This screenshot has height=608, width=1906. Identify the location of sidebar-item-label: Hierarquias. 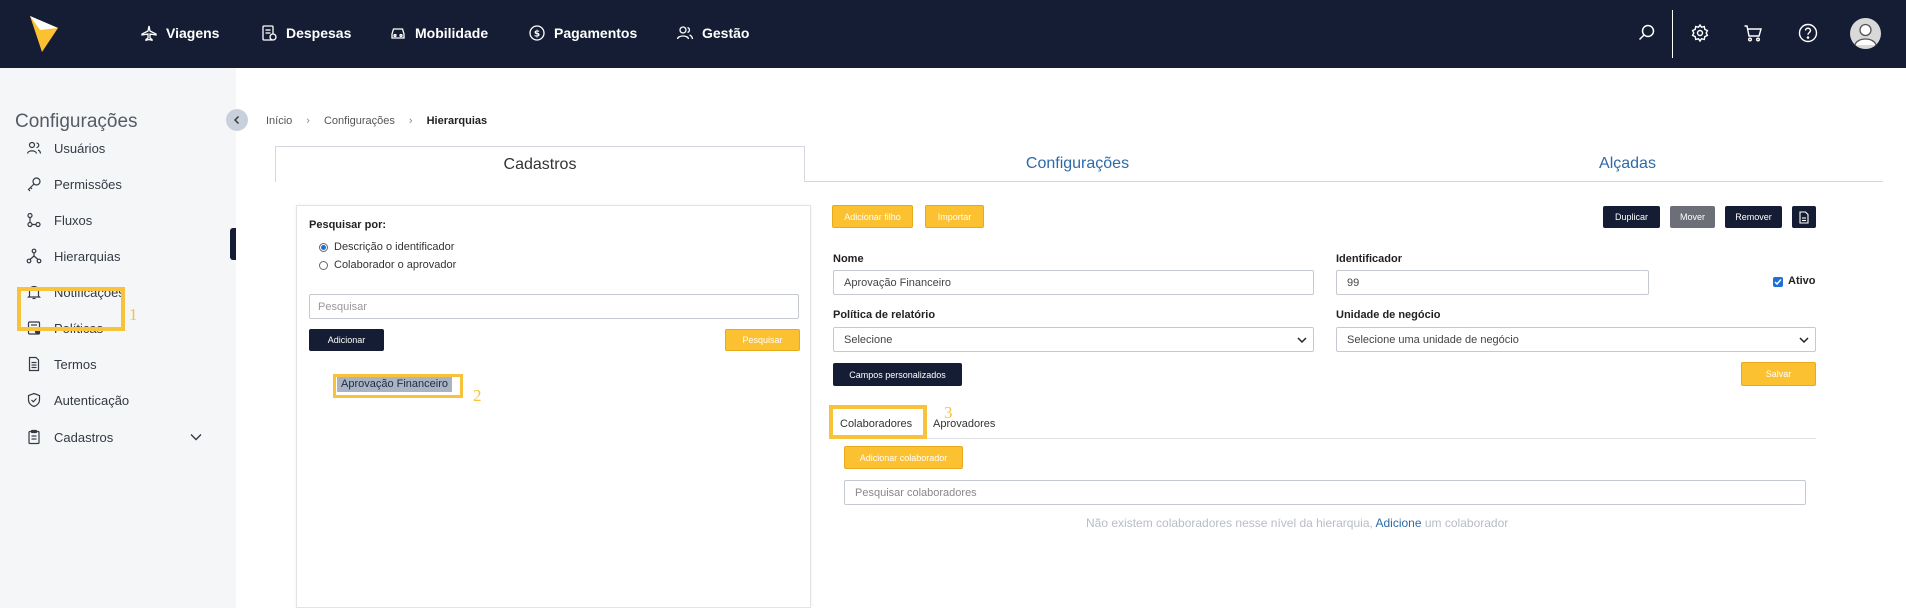
(87, 256).